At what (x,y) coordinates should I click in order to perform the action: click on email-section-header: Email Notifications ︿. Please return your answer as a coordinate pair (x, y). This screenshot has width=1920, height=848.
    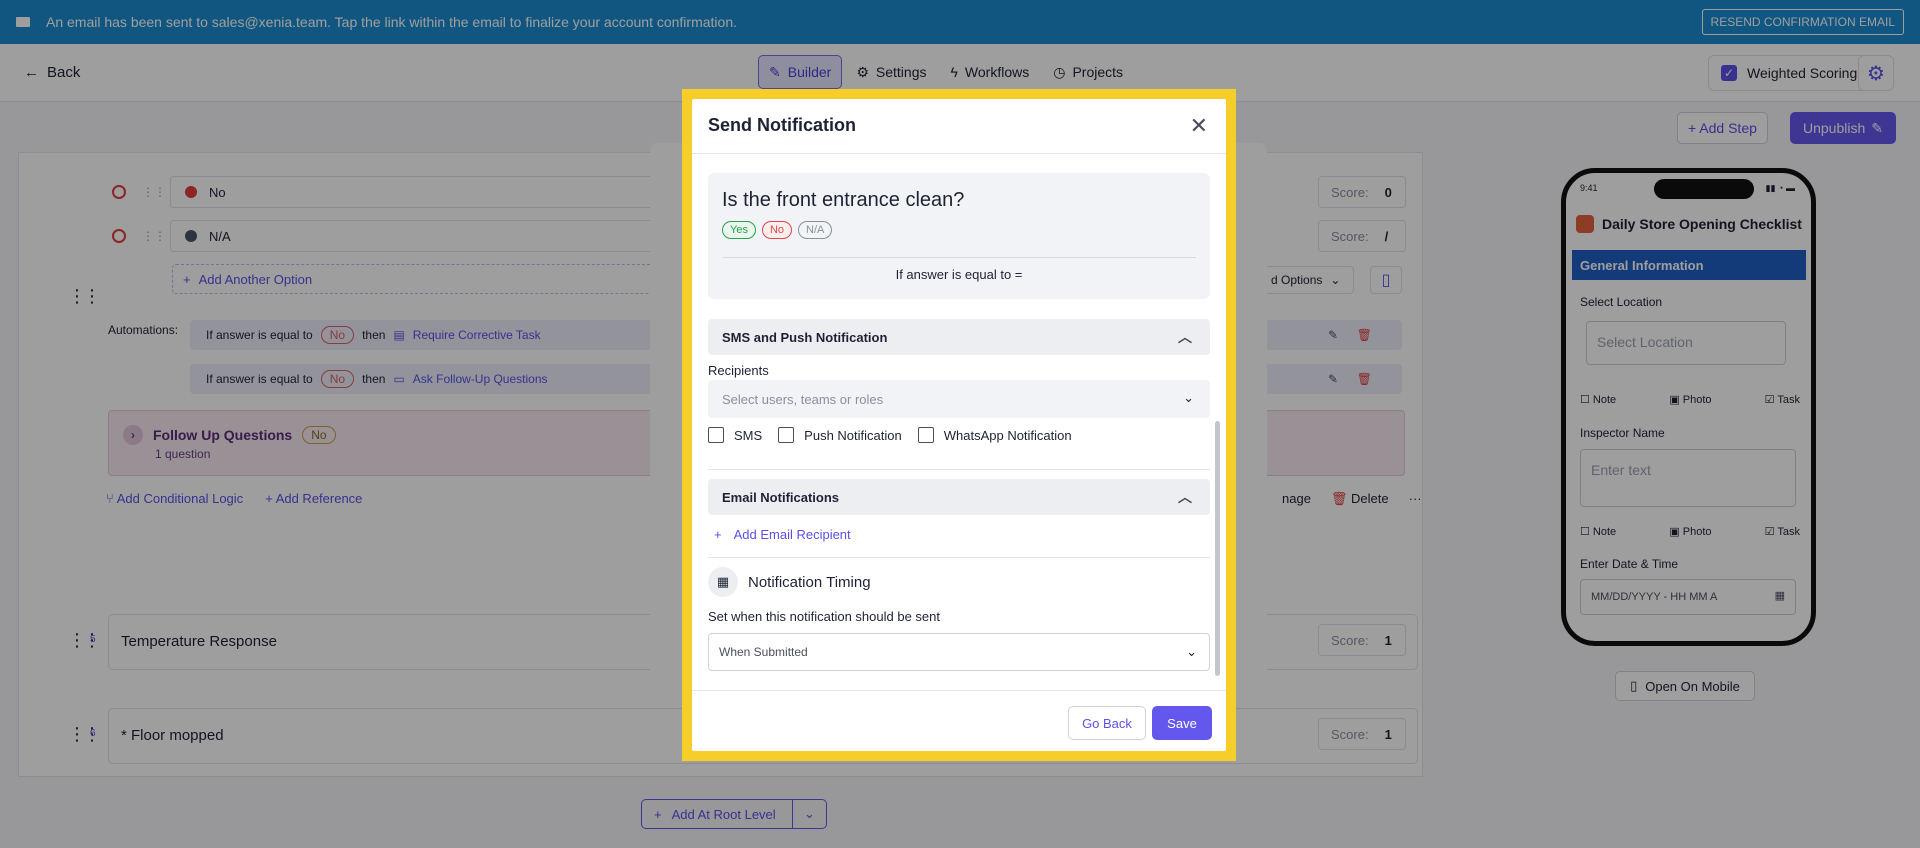
    Looking at the image, I should click on (959, 497).